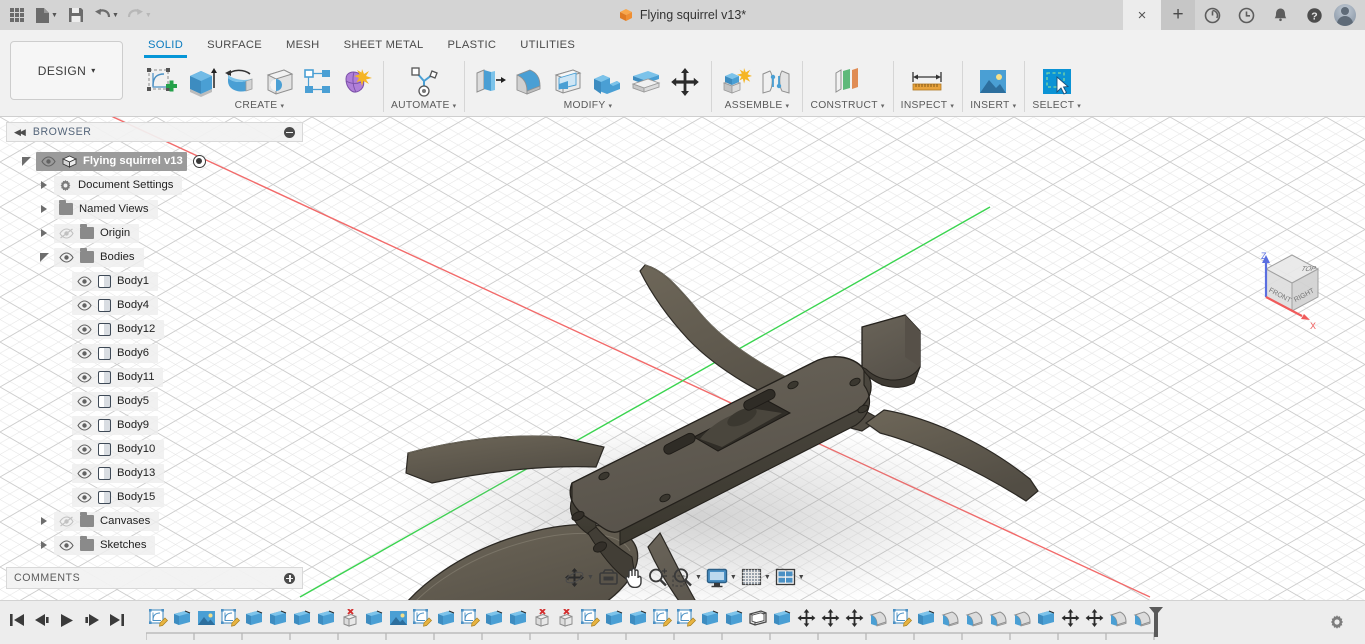 The width and height of the screenshot is (1365, 644). What do you see at coordinates (118, 497) in the screenshot?
I see `tree-item-chip: Body15` at bounding box center [118, 497].